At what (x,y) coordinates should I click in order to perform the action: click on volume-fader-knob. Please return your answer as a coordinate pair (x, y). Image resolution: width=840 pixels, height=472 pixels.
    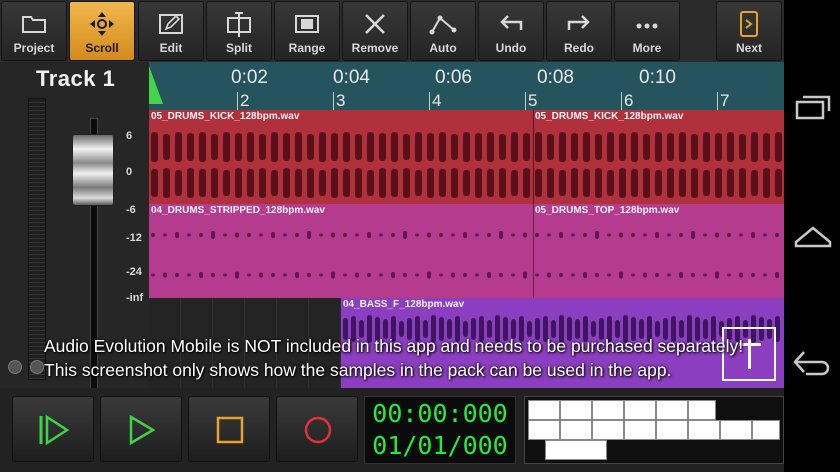
    Looking at the image, I should click on (93, 170).